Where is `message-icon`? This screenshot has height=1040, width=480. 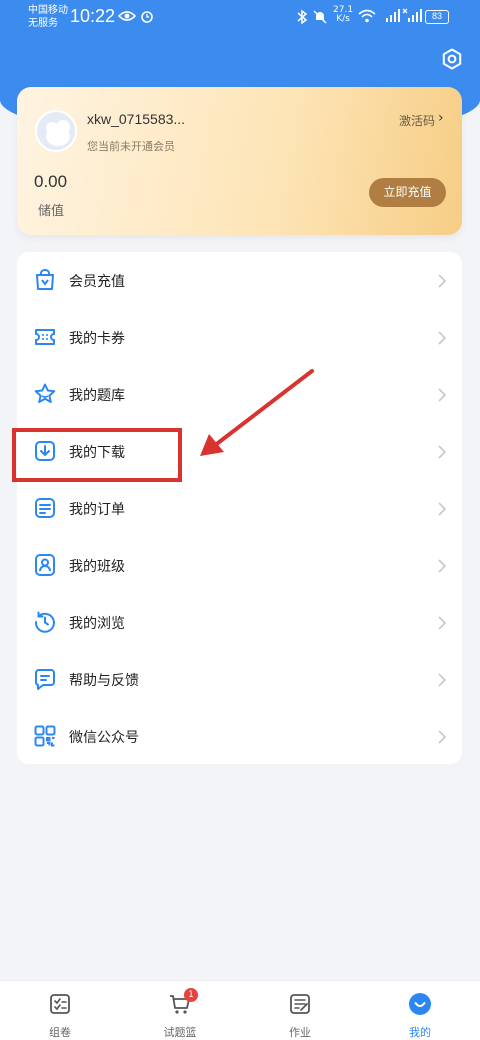 message-icon is located at coordinates (45, 679).